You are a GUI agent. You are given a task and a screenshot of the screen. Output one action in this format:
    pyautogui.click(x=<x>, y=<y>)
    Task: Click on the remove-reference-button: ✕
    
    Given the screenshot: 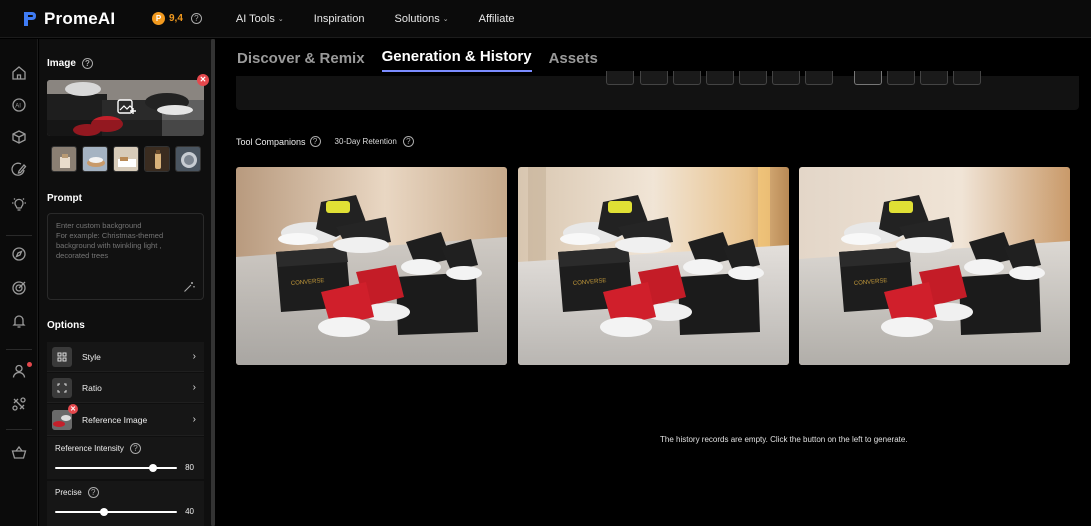 What is the action you would take?
    pyautogui.click(x=73, y=409)
    